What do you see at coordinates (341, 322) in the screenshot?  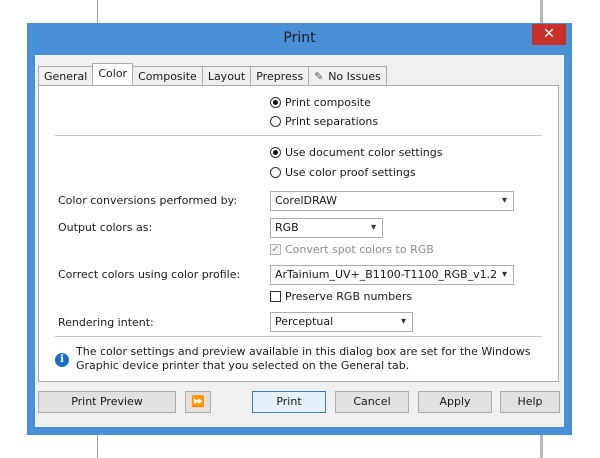 I see `rendering-intent-dropdown: Perceptual ▾` at bounding box center [341, 322].